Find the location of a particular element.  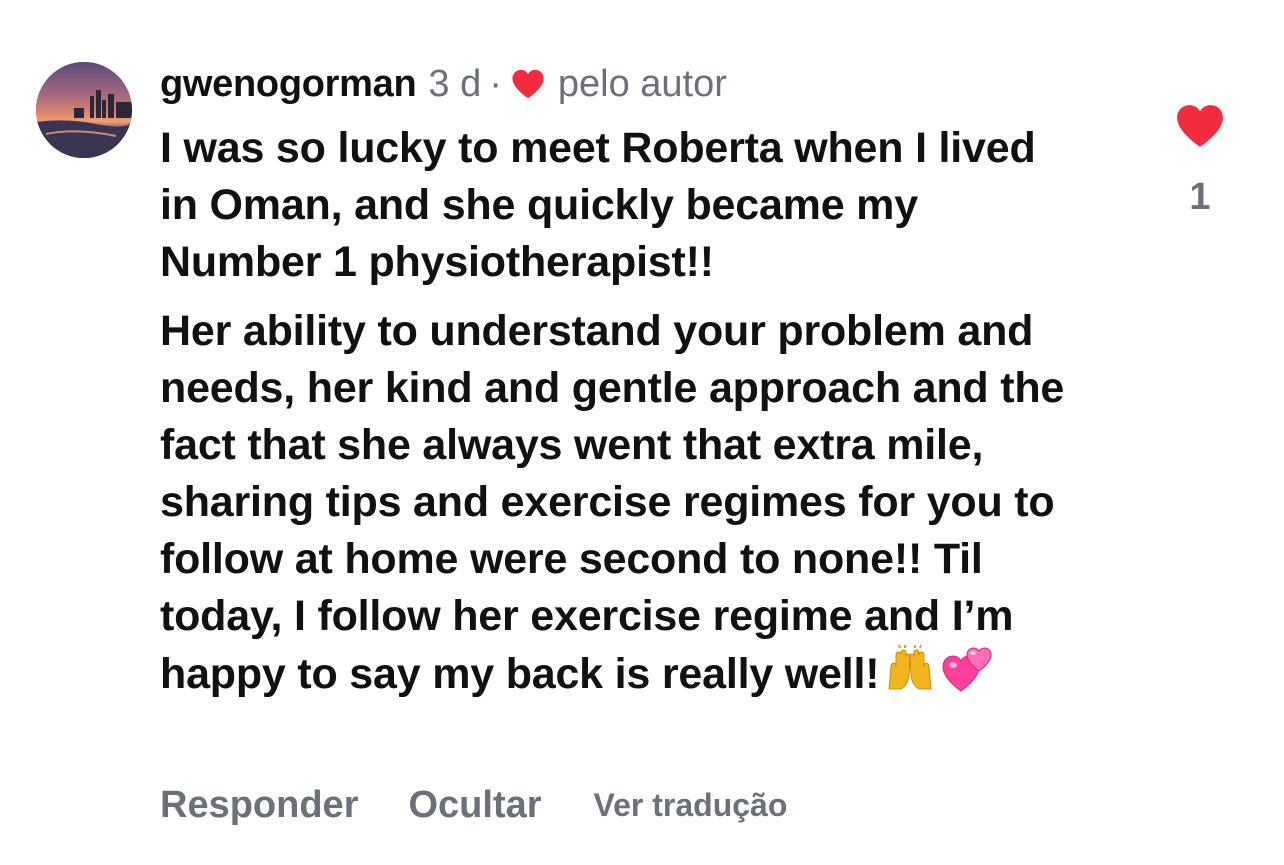

username-link: gwenogorman is located at coordinates (288, 84).